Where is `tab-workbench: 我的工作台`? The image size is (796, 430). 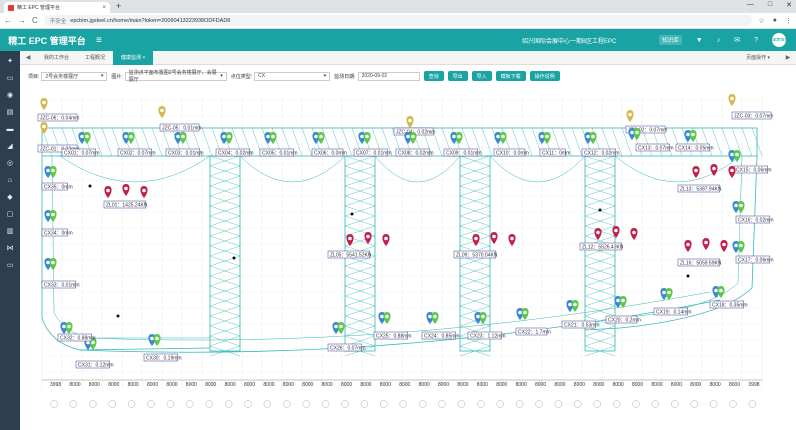
tab-workbench: 我的工作台 is located at coordinates (56, 58).